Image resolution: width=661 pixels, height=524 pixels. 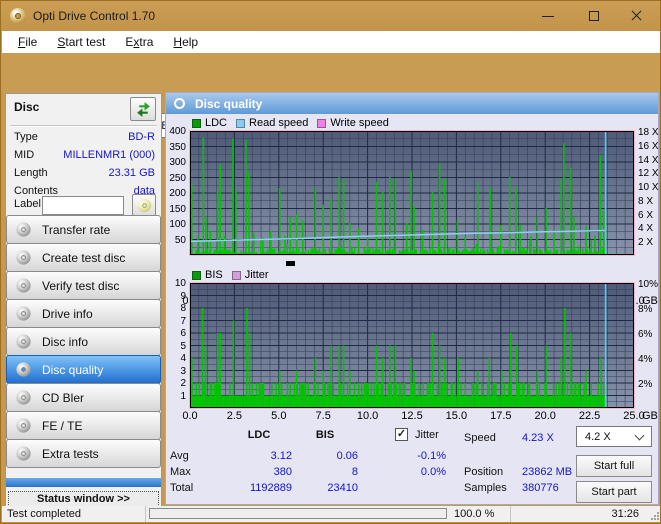 I want to click on status-text: Test completed, so click(x=44, y=514).